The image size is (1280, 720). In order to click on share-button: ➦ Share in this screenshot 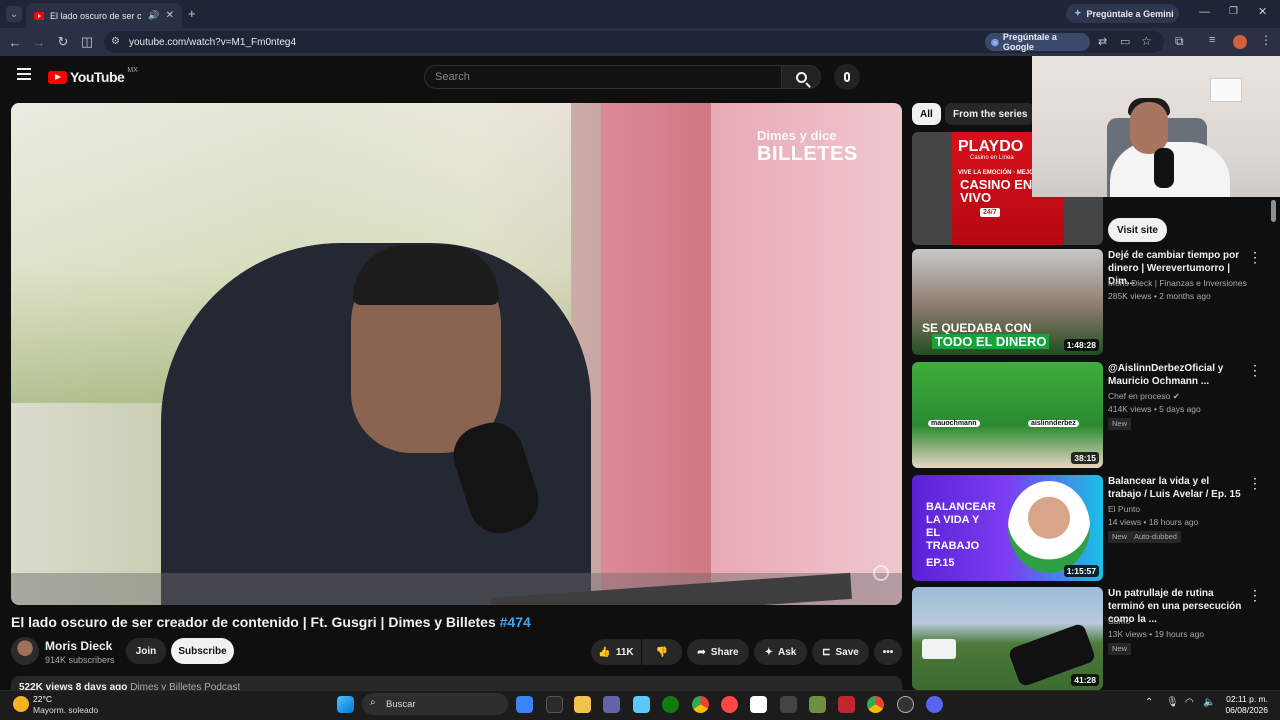, I will do `click(718, 652)`.